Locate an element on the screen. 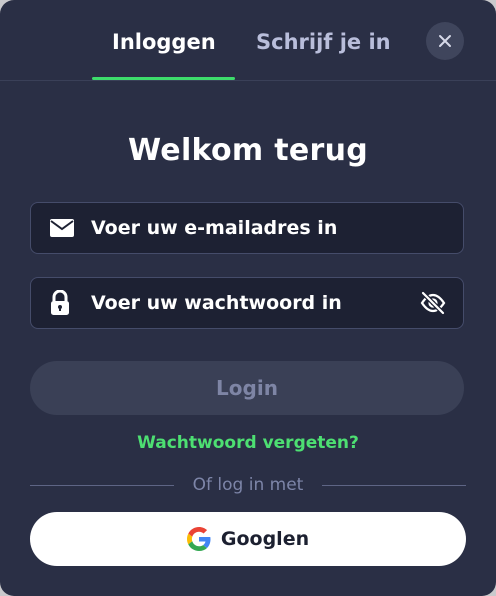  google-button-label: Googlen is located at coordinates (265, 539).